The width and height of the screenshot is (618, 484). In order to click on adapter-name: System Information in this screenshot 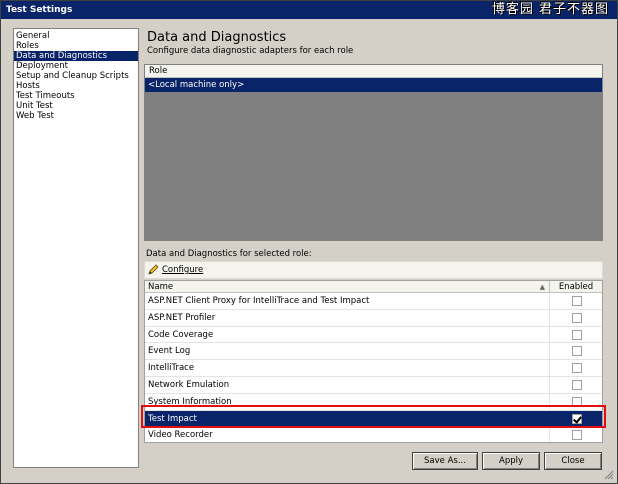, I will do `click(347, 401)`.